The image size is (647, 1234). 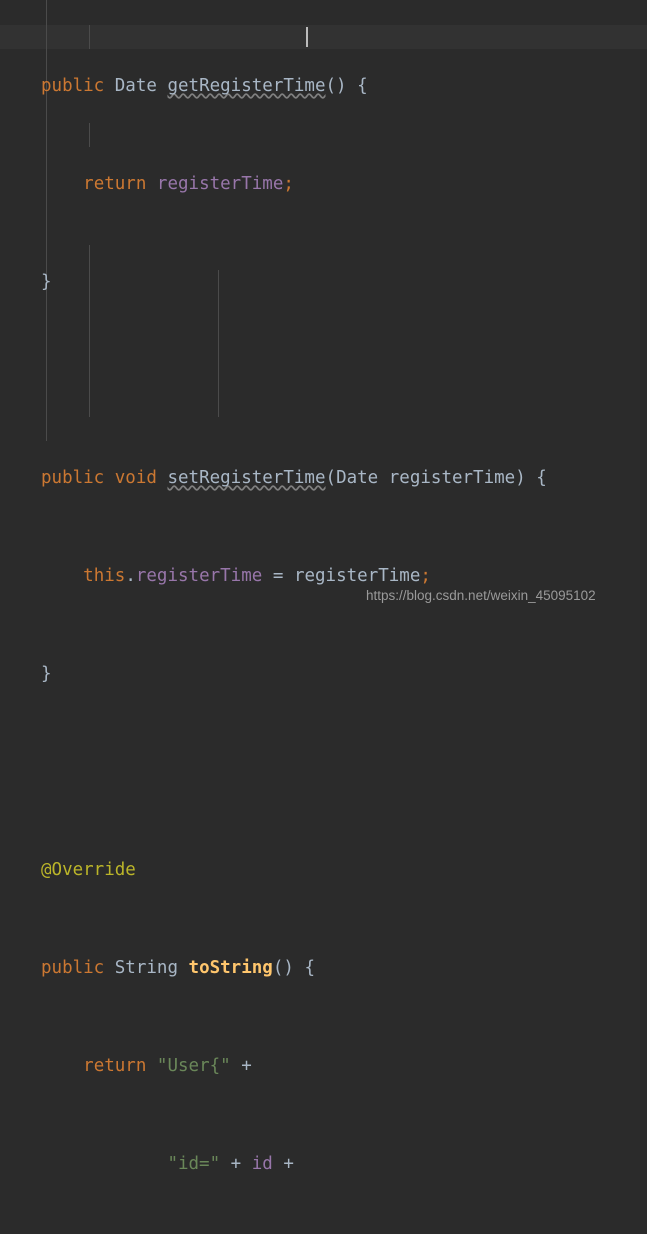 I want to click on watermark-url: https://blog.csdn.net/weixin_45095102, so click(x=481, y=595).